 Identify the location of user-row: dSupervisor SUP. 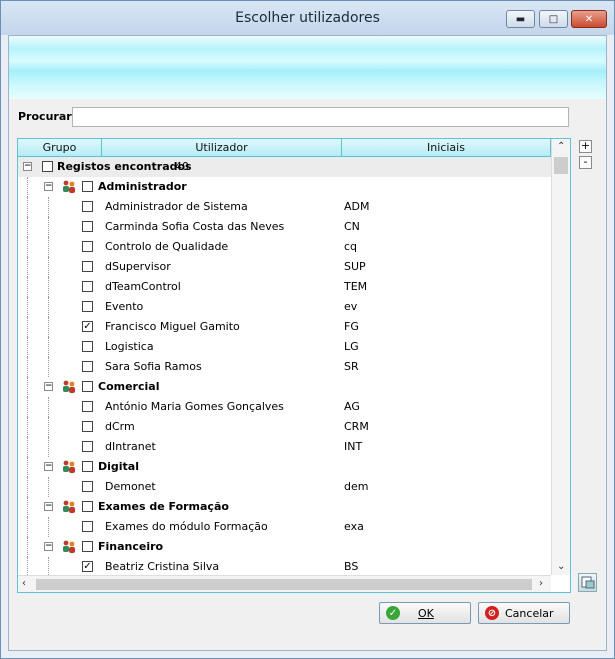
(284, 267).